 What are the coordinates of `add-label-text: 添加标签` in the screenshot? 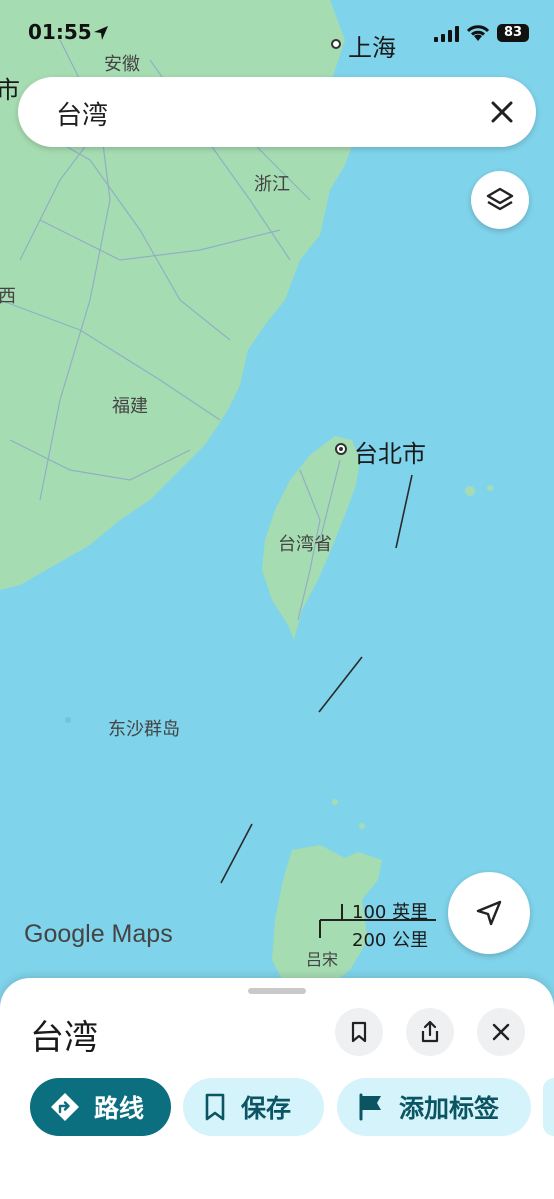 It's located at (449, 1108).